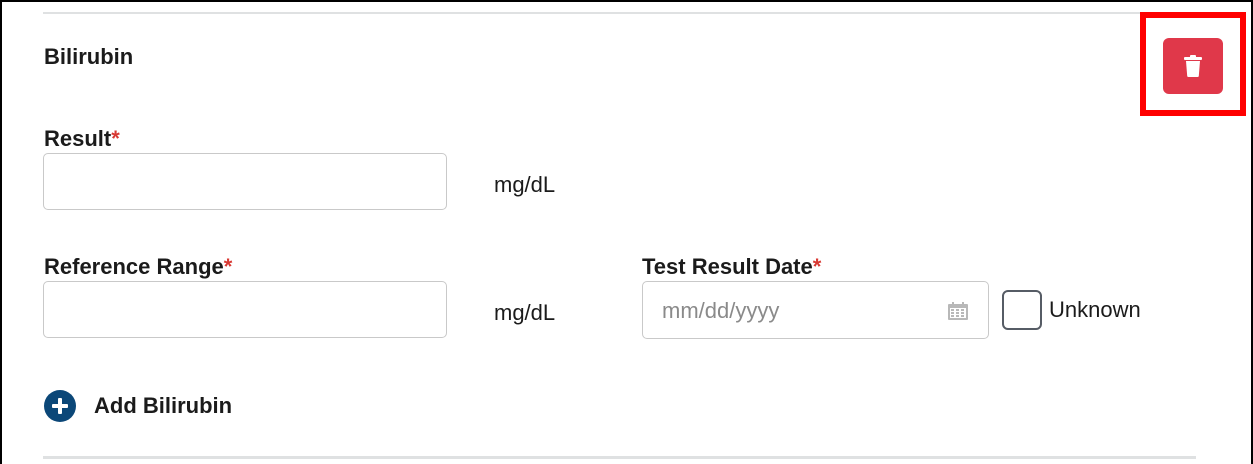 The height and width of the screenshot is (464, 1253). I want to click on trash-icon, so click(1193, 66).